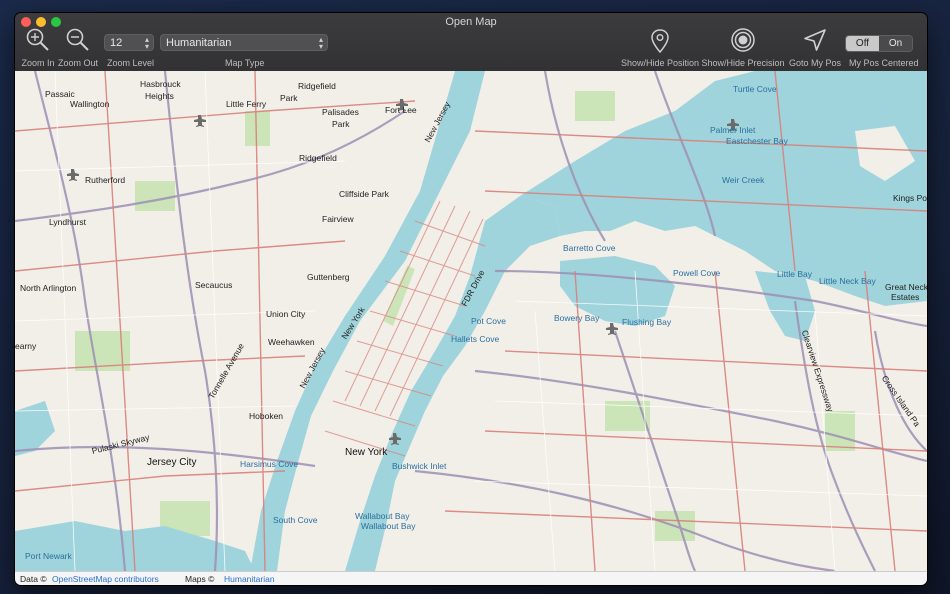 The width and height of the screenshot is (950, 594). Describe the element at coordinates (660, 41) in the screenshot. I see `map-pin-icon` at that location.